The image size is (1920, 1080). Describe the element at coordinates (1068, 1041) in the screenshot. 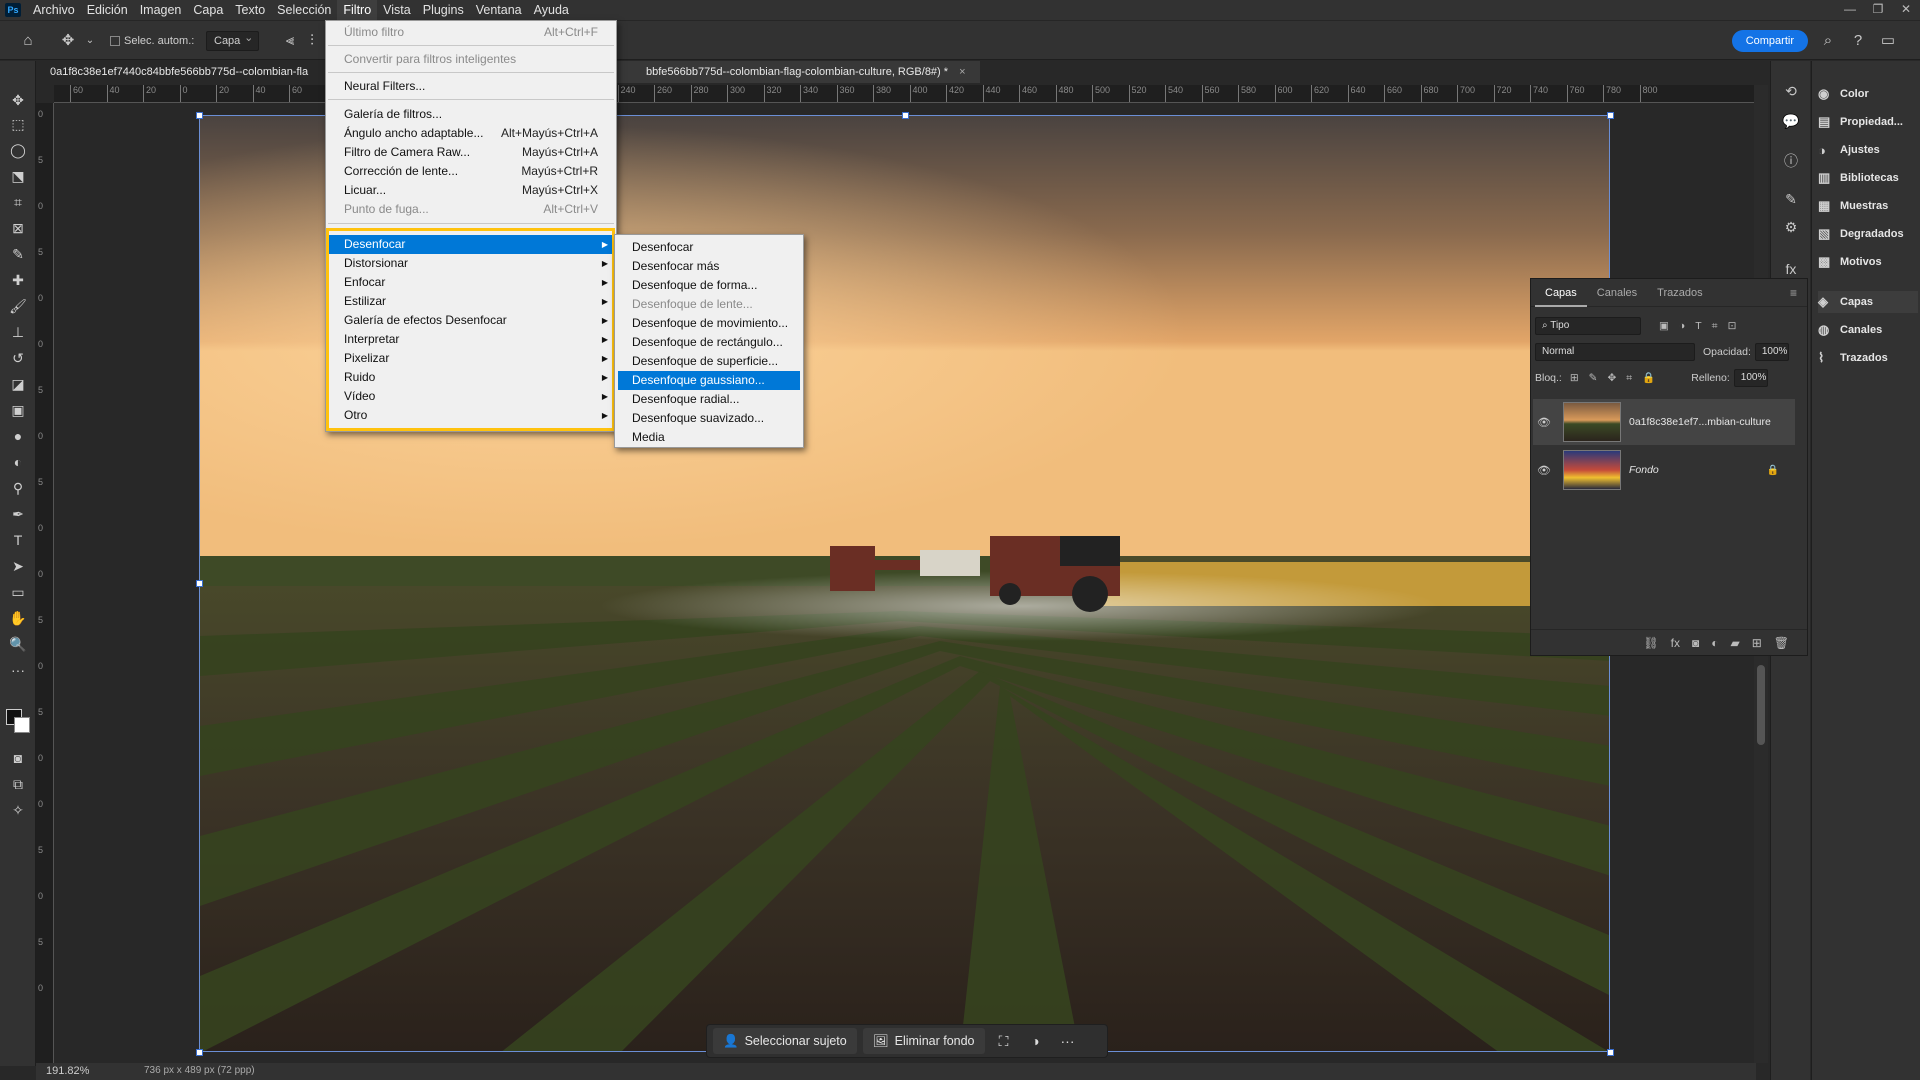

I see `more-options-icon: ···` at that location.